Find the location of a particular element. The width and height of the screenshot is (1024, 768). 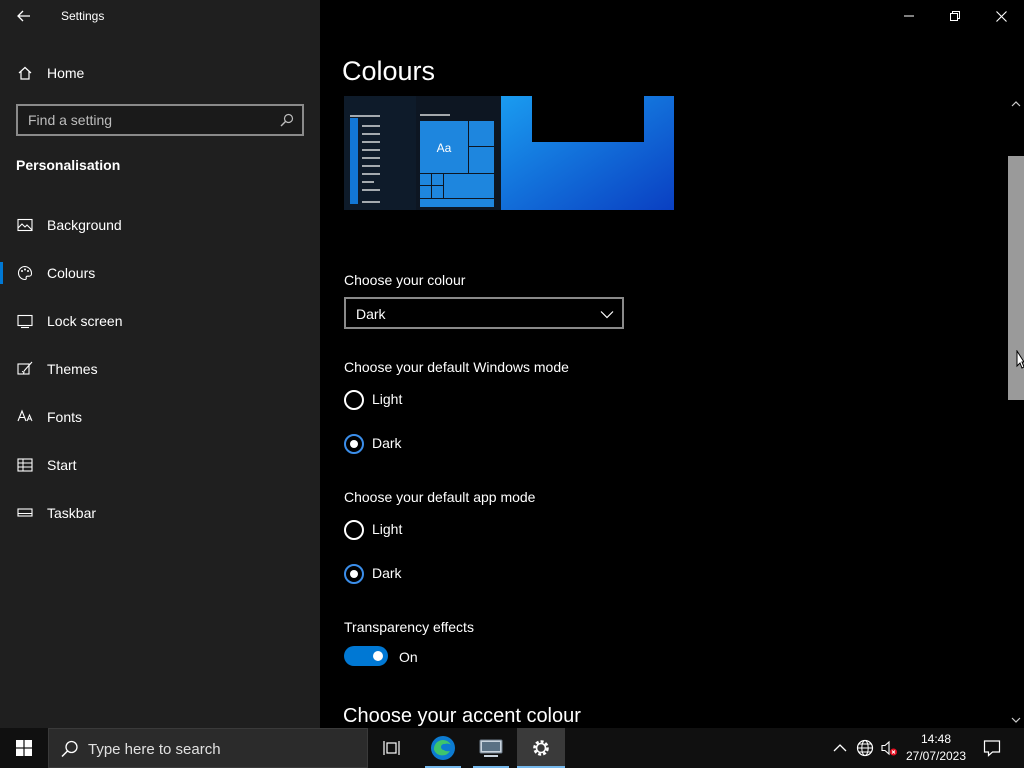

volume-muted-icon is located at coordinates (889, 748).